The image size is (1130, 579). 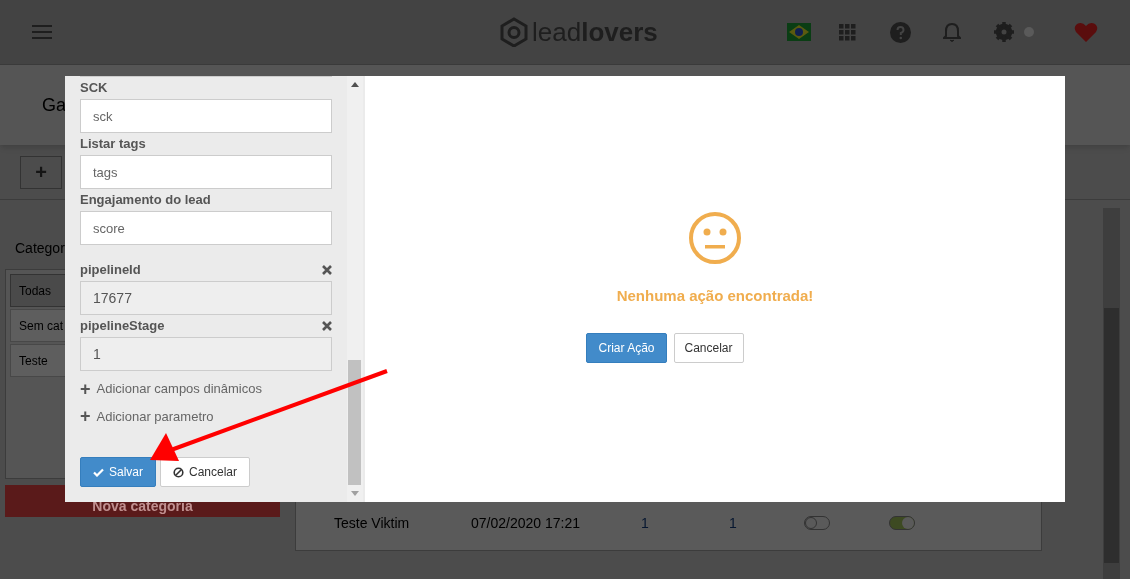 I want to click on empty-message: Nenhuma ação encontrada!, so click(x=715, y=296).